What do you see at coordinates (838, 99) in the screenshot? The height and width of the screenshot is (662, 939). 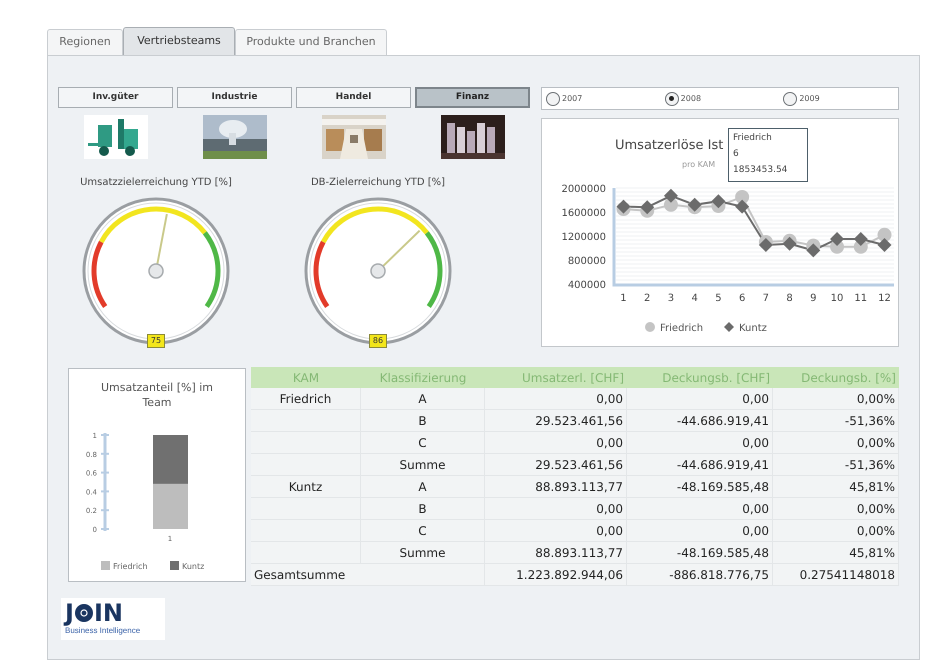 I see `radio-option: 2009` at bounding box center [838, 99].